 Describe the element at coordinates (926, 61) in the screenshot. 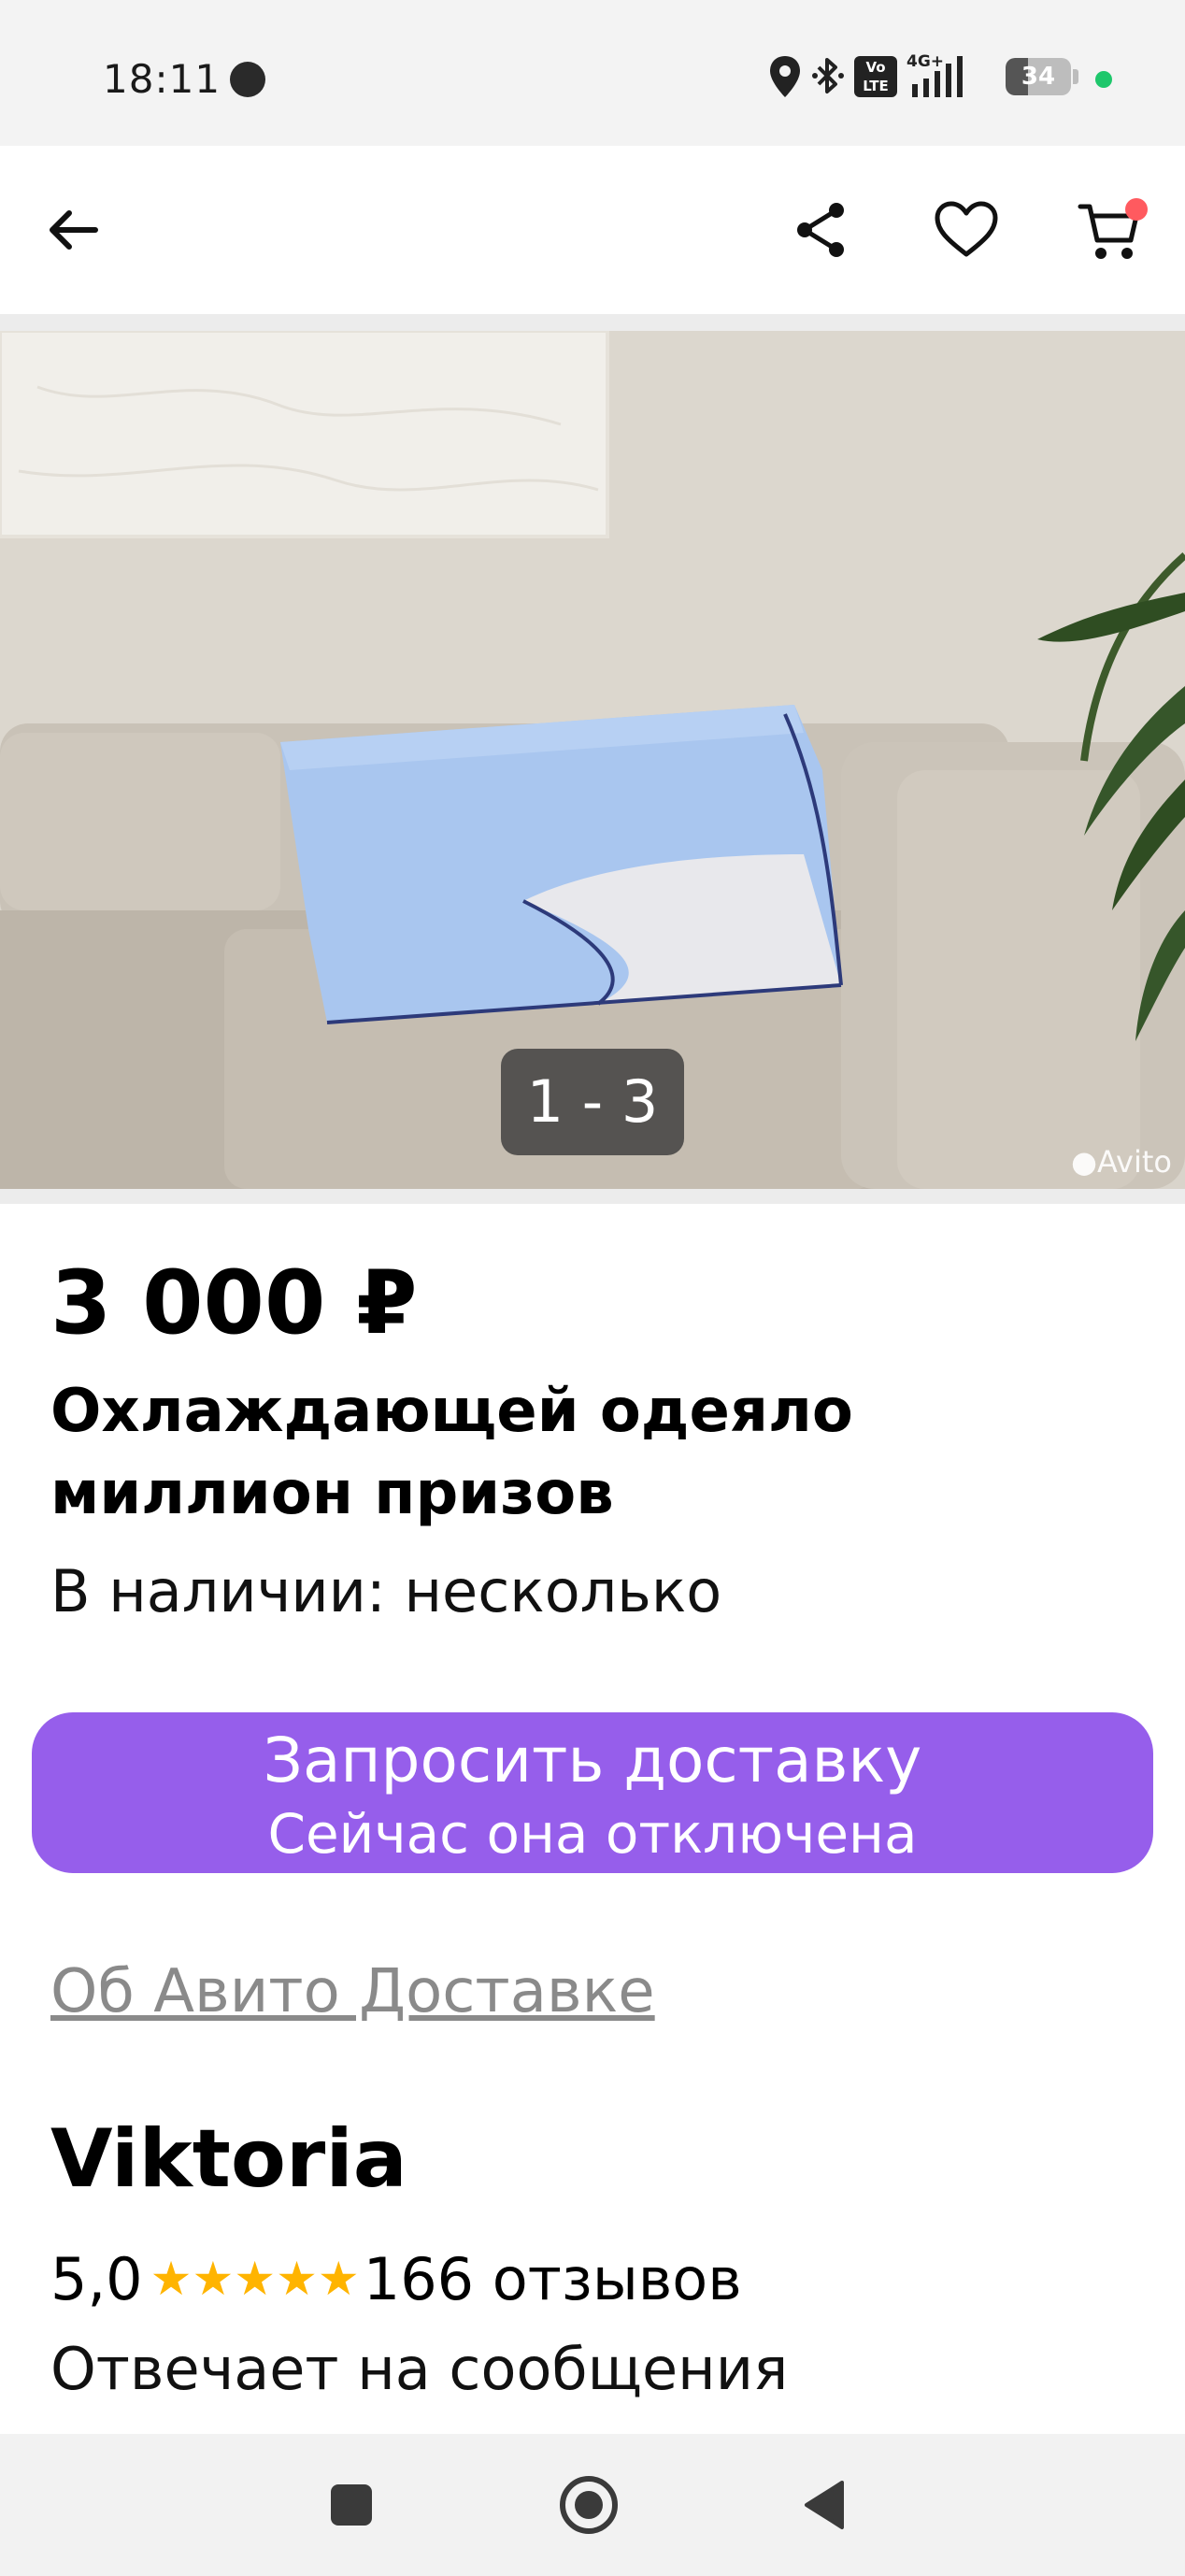

I see `network-label: 4G+` at that location.